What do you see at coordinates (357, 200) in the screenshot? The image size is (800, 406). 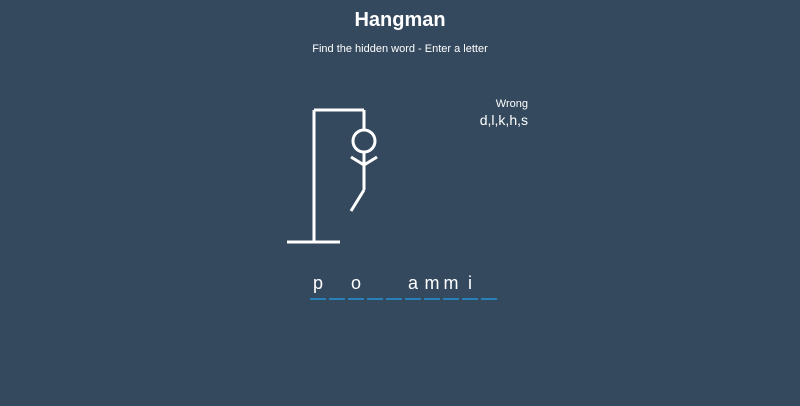 I see `figure-left-leg` at bounding box center [357, 200].